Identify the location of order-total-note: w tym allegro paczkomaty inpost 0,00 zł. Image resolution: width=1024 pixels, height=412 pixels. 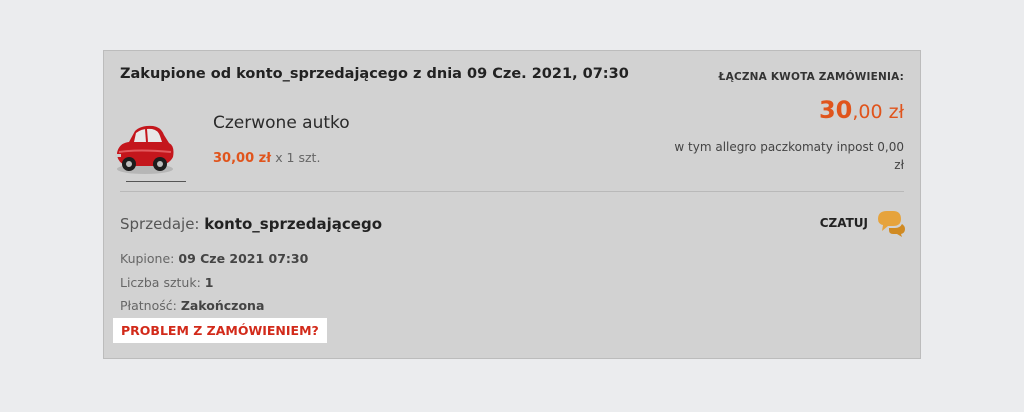
(789, 156).